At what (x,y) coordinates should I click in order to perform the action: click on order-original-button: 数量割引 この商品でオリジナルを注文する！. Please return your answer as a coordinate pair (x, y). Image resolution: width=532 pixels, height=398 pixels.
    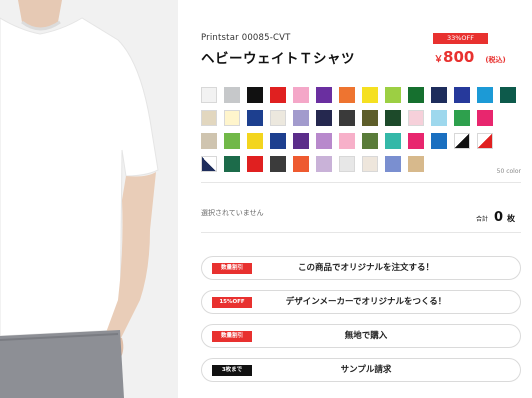
    Looking at the image, I should click on (361, 268).